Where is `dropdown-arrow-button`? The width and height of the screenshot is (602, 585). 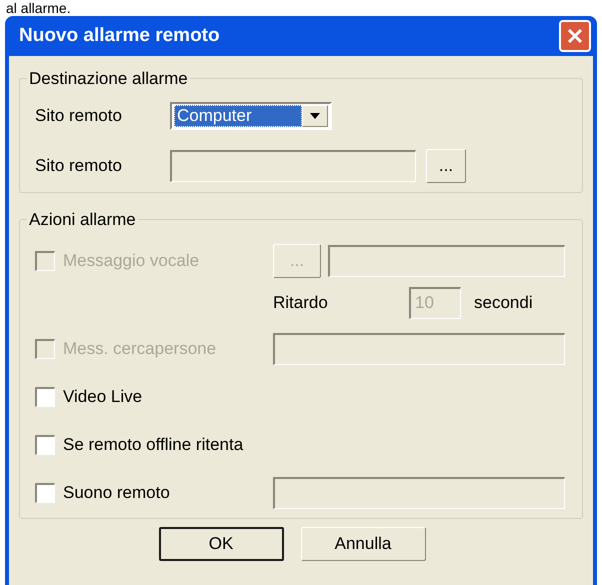 dropdown-arrow-button is located at coordinates (315, 115).